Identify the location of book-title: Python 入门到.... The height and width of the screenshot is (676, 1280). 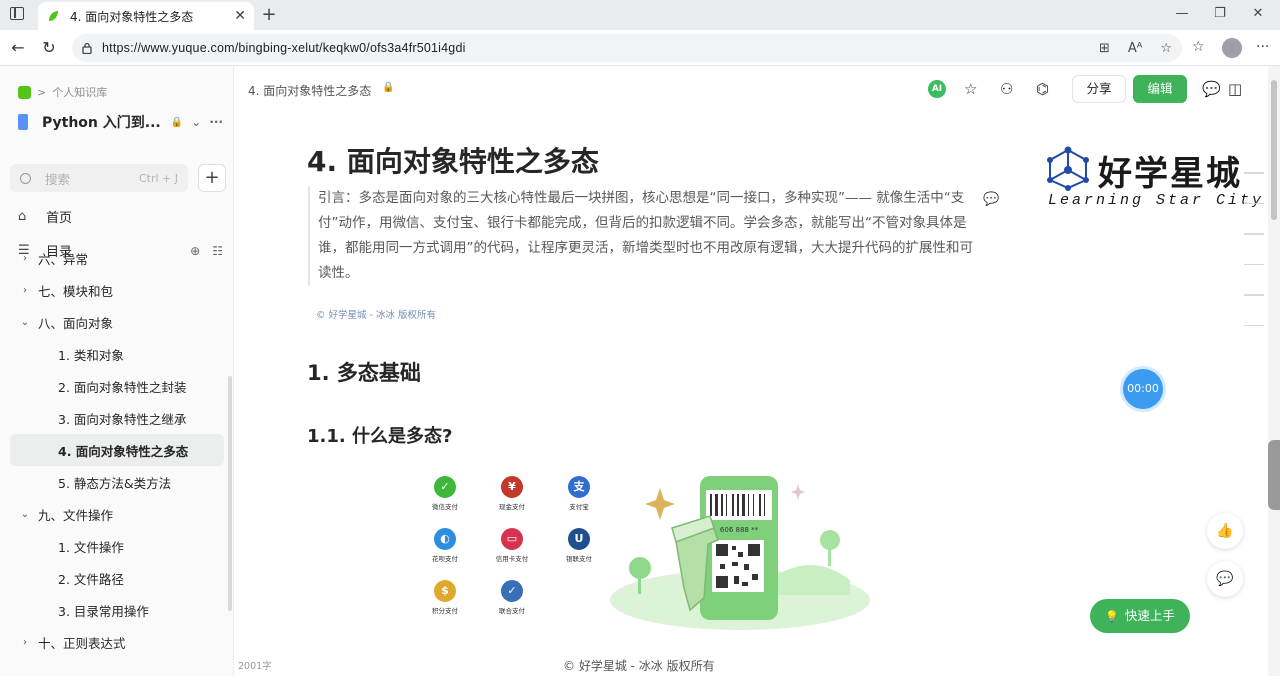
(102, 122).